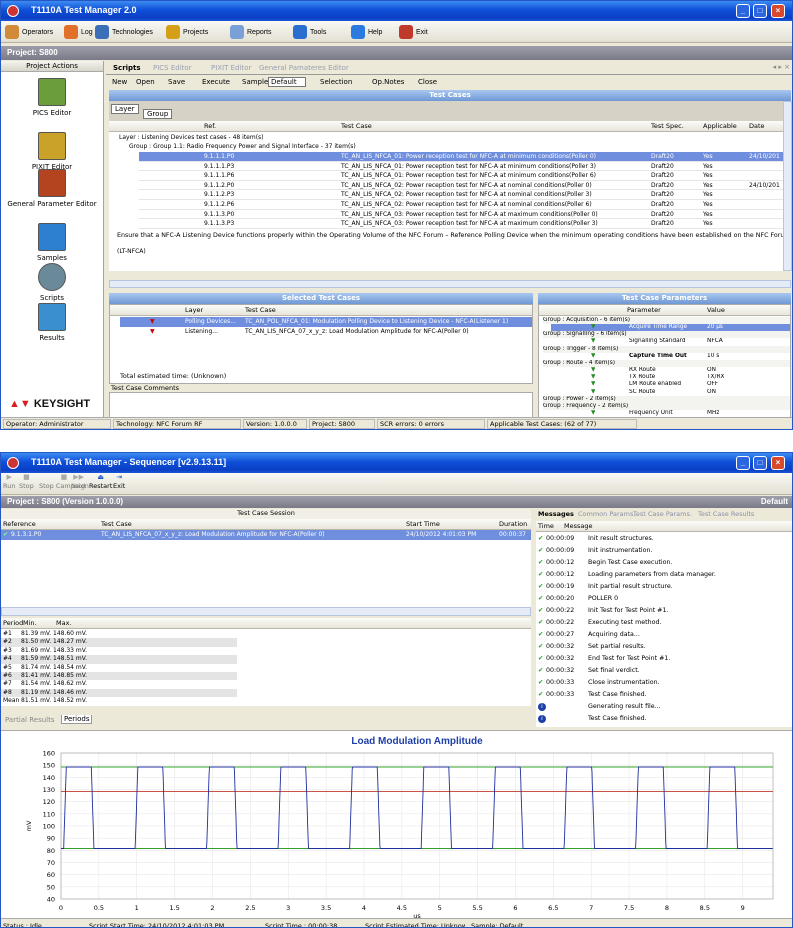  What do you see at coordinates (266, 611) in the screenshot?
I see `session-horizontal-scrollbar` at bounding box center [266, 611].